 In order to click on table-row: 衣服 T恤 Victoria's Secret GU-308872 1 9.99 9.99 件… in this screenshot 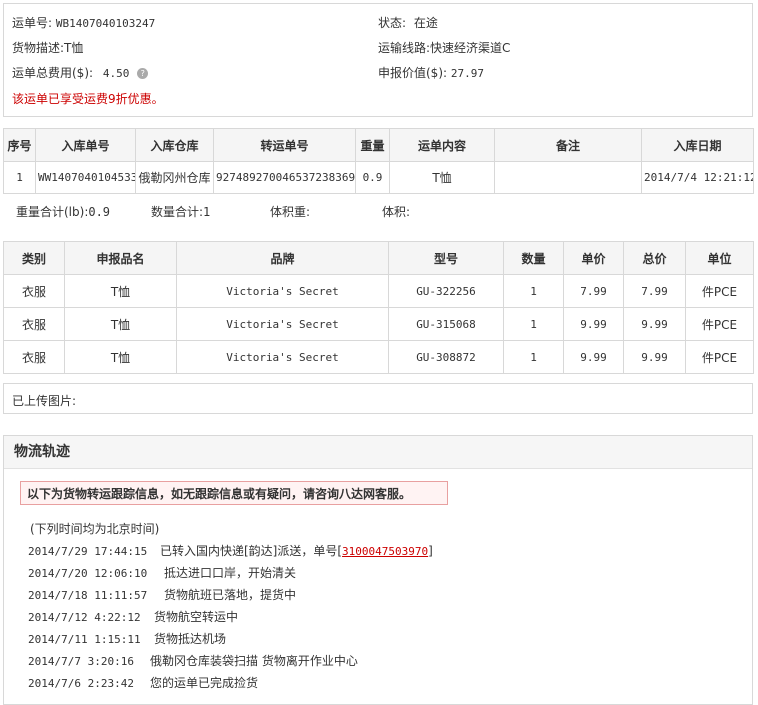, I will do `click(378, 357)`.